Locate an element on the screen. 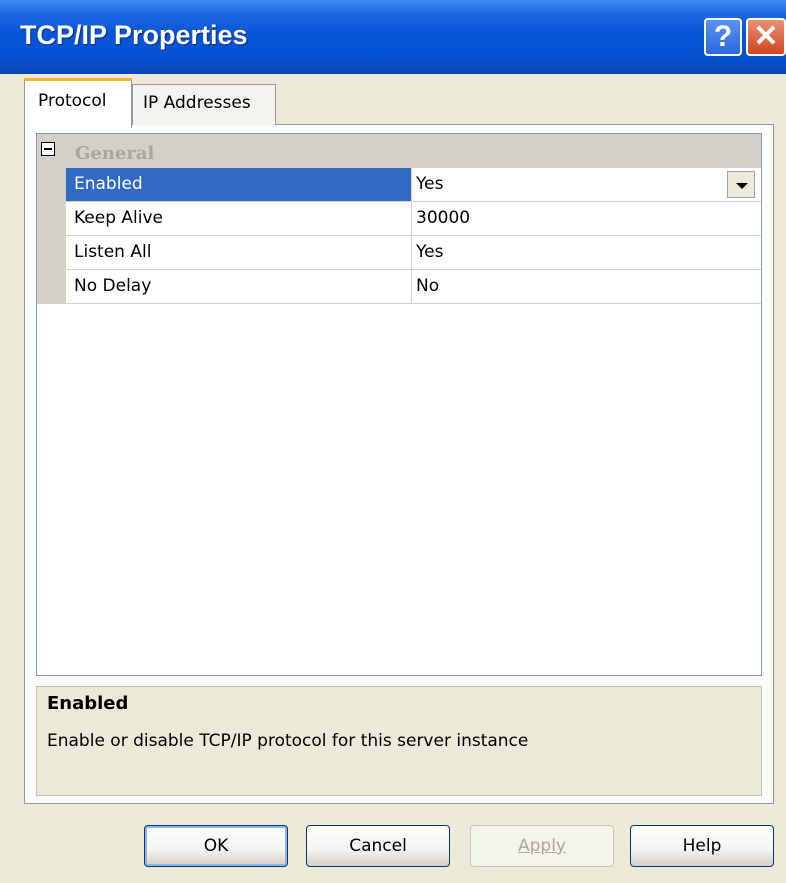  apply-button: Apply is located at coordinates (542, 846).